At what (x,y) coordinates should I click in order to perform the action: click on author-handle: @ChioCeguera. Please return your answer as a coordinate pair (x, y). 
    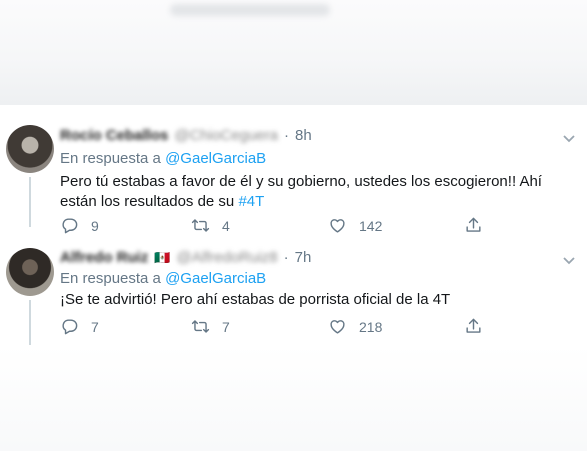
    Looking at the image, I should click on (226, 135).